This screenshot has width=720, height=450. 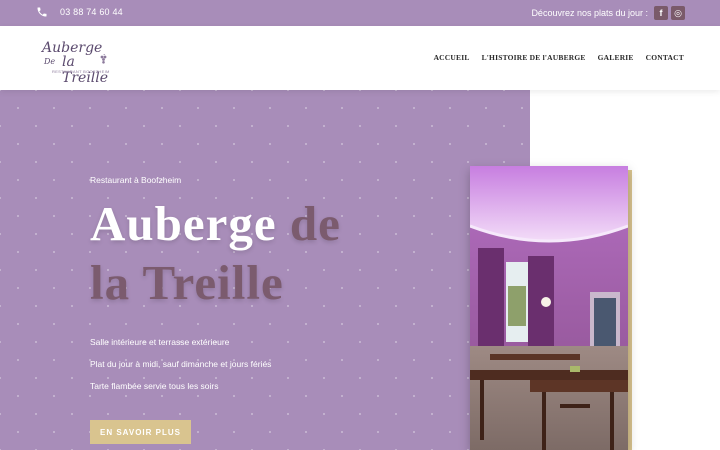 I want to click on phone-icon, so click(x=42, y=12).